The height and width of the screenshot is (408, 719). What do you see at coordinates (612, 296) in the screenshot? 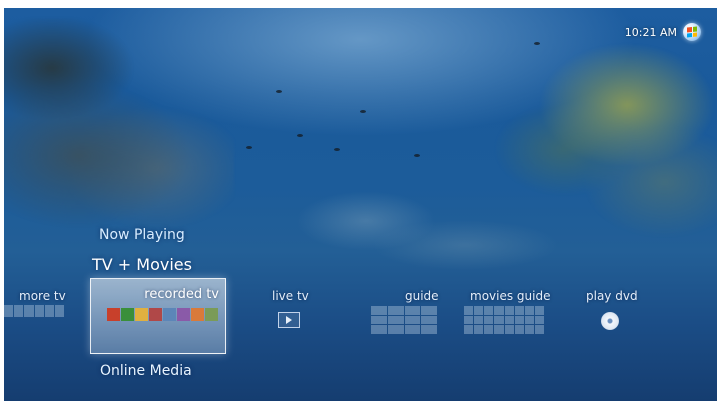
I see `play-dvd-item: play dvd` at bounding box center [612, 296].